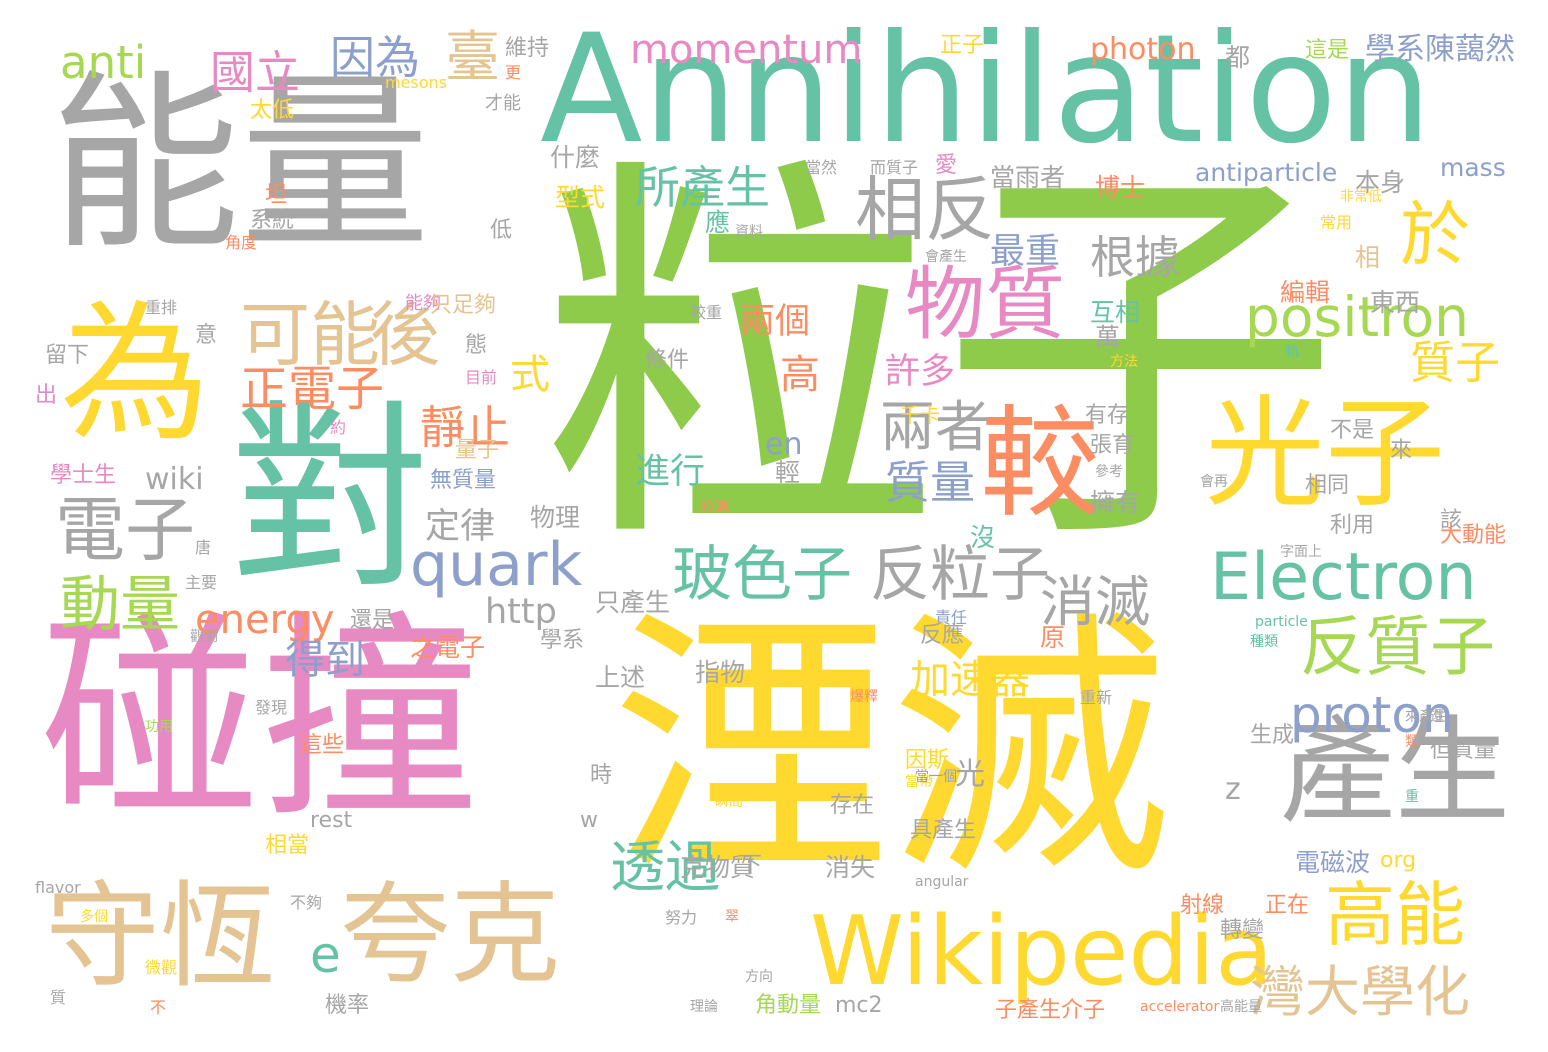 This screenshot has height=1052, width=1548. I want to click on word: 會產生, so click(946, 257).